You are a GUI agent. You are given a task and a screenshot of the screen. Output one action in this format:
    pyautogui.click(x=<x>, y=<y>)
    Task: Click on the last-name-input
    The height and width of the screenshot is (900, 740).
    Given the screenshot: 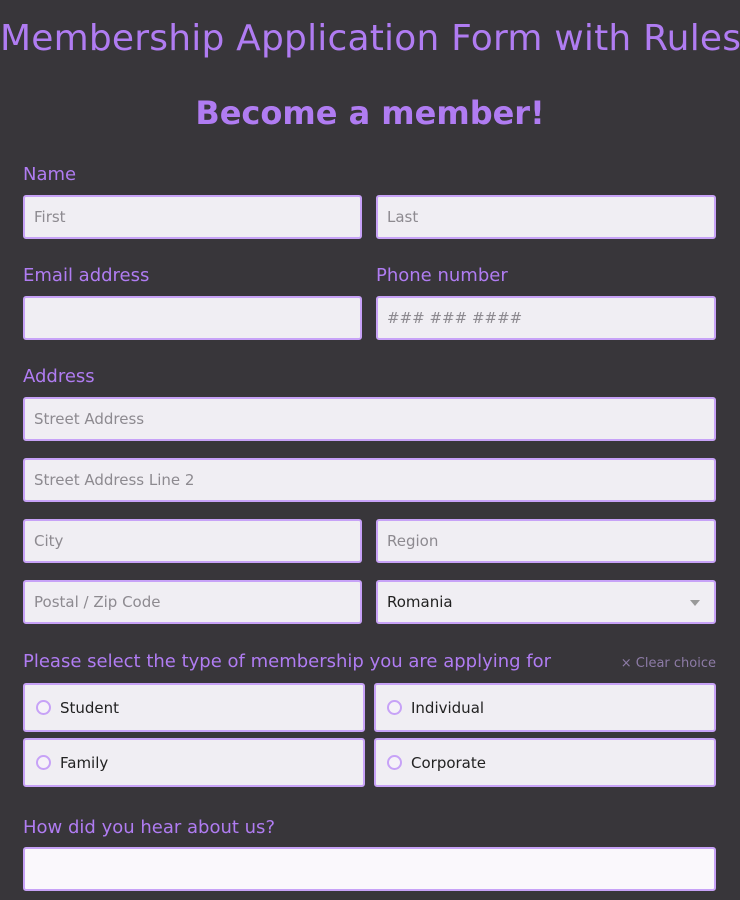 What is the action you would take?
    pyautogui.click(x=546, y=217)
    